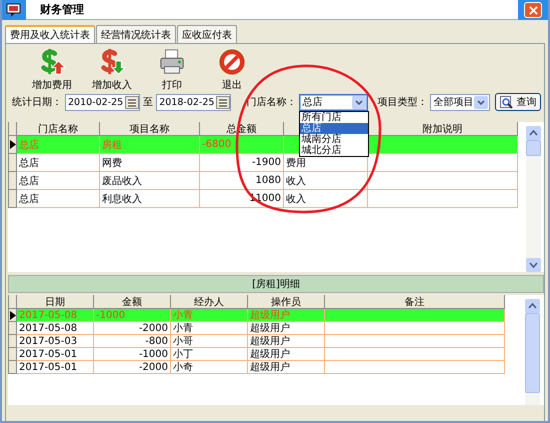 This screenshot has height=423, width=550. I want to click on type-dropdown: 全部项目, so click(460, 102).